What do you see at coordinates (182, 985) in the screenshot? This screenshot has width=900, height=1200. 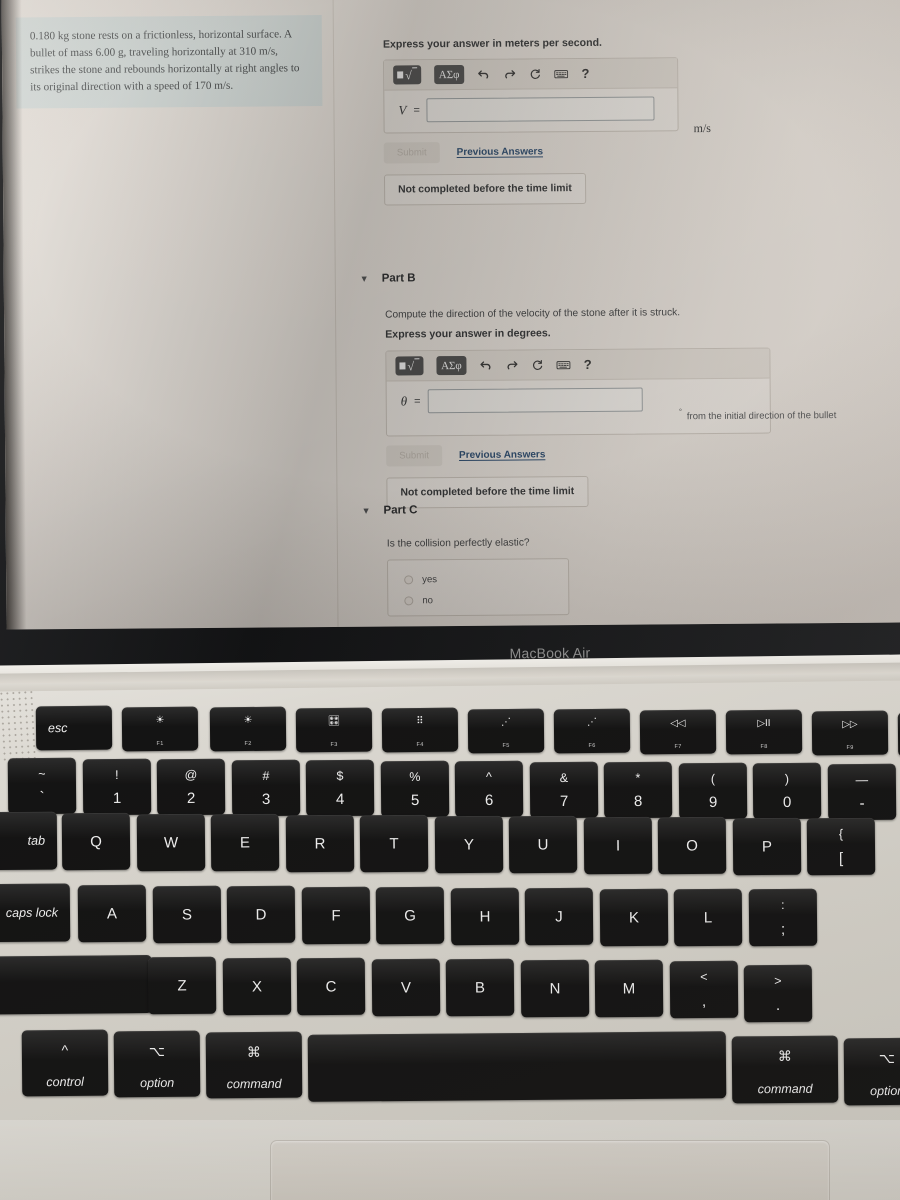 I see `key-z: Z` at bounding box center [182, 985].